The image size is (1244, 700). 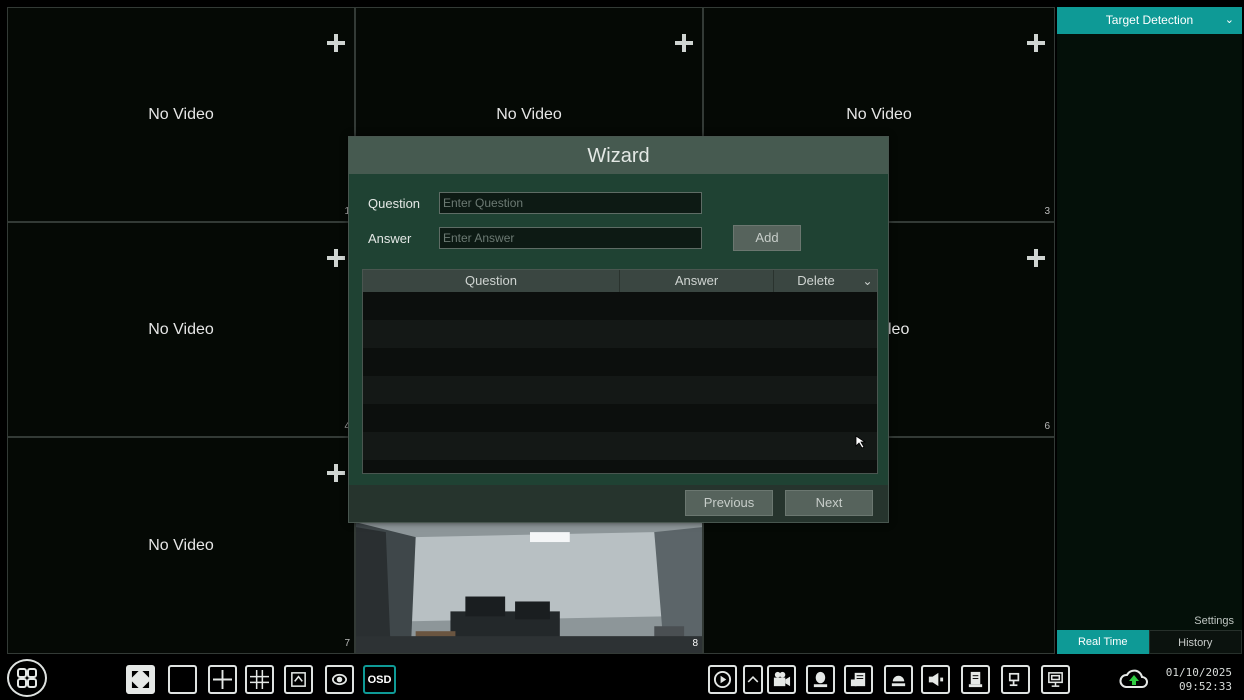 I want to click on mouse-cursor-icon, so click(x=861, y=442).